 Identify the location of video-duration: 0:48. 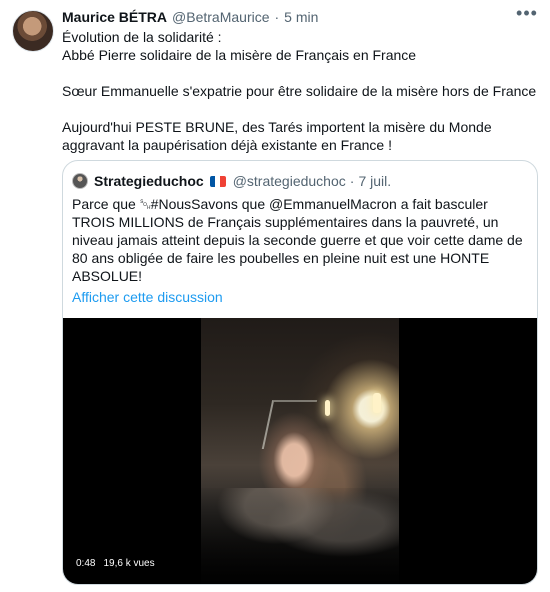
(86, 563).